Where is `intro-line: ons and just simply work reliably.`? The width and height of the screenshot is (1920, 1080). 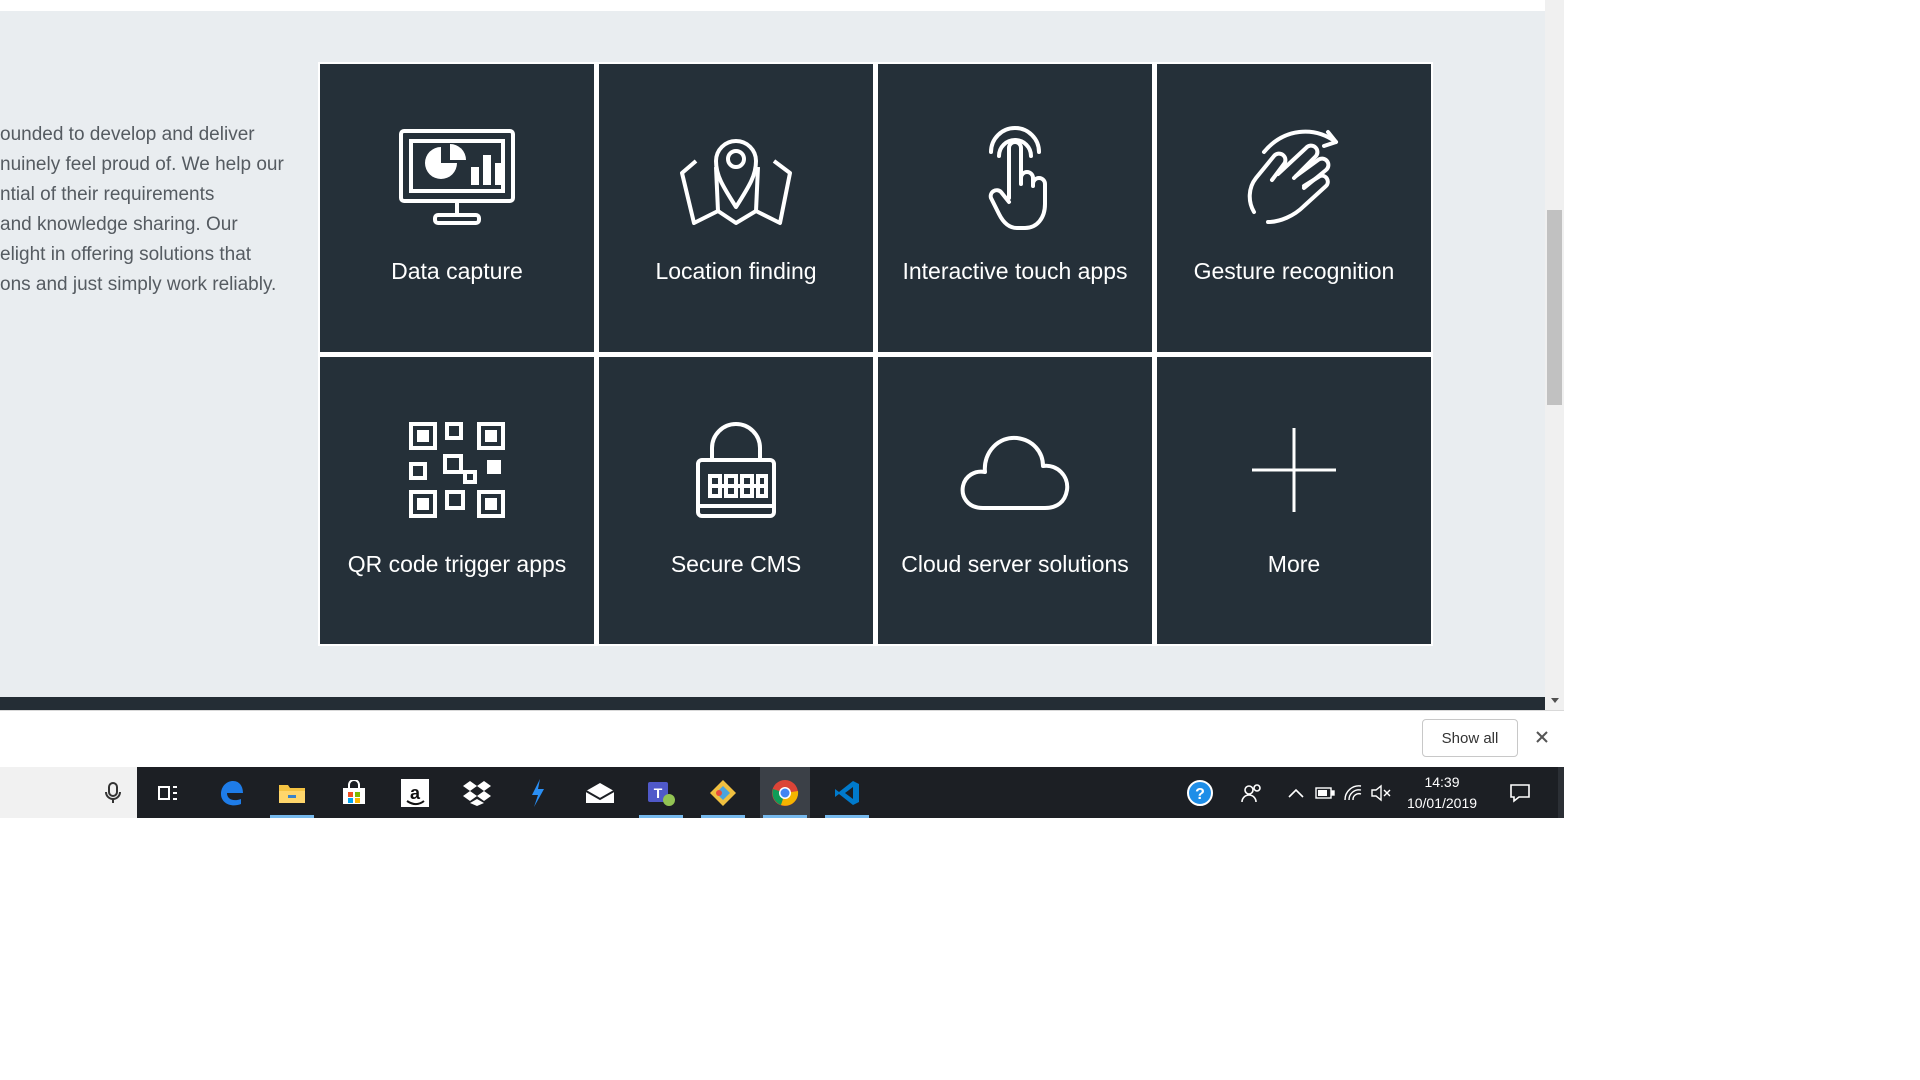 intro-line: ons and just simply work reliably. is located at coordinates (138, 284).